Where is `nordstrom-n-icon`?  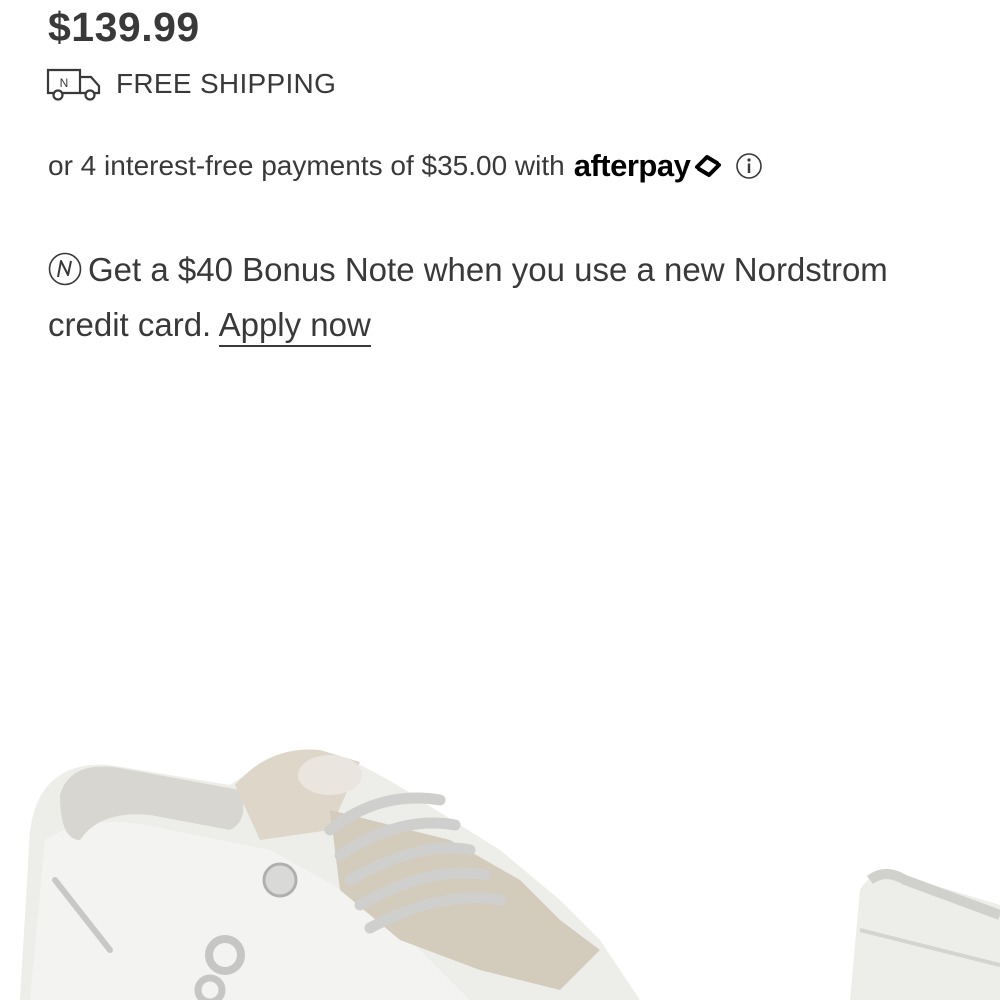
nordstrom-n-icon is located at coordinates (65, 269).